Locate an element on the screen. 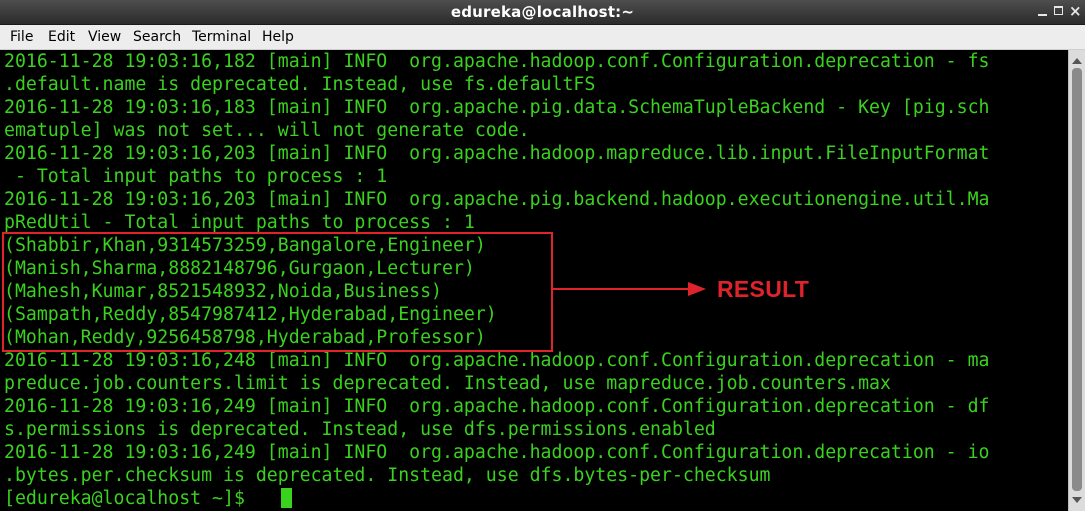 Image resolution: width=1085 pixels, height=511 pixels. menu-file: File is located at coordinates (21, 37).